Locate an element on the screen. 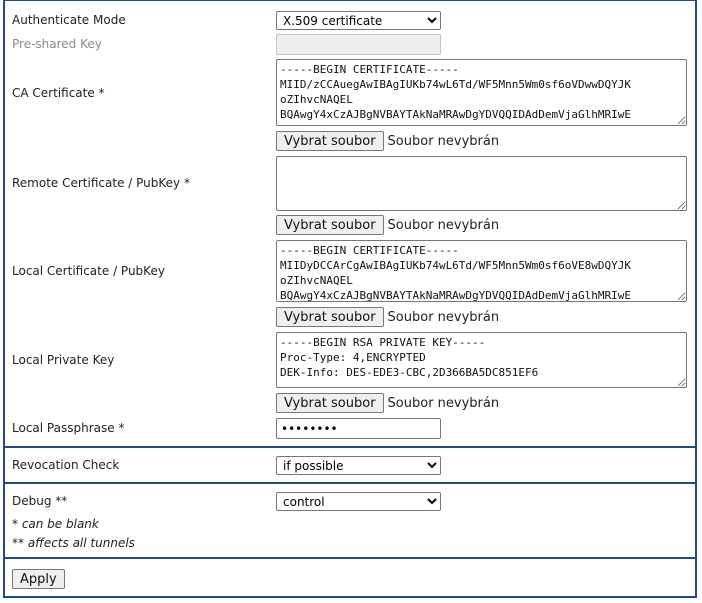  ca-cert-file-picker: Vybrat soubor Soubor nevybrán is located at coordinates (387, 141).